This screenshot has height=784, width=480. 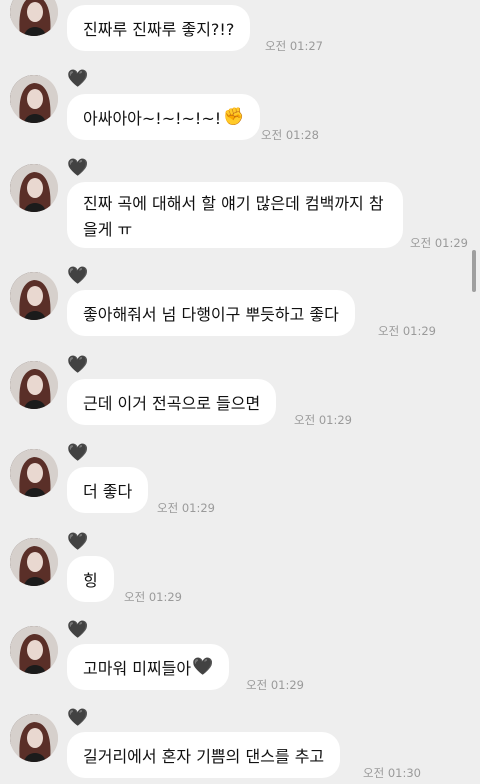 I want to click on message-text: 힝, so click(x=90, y=580).